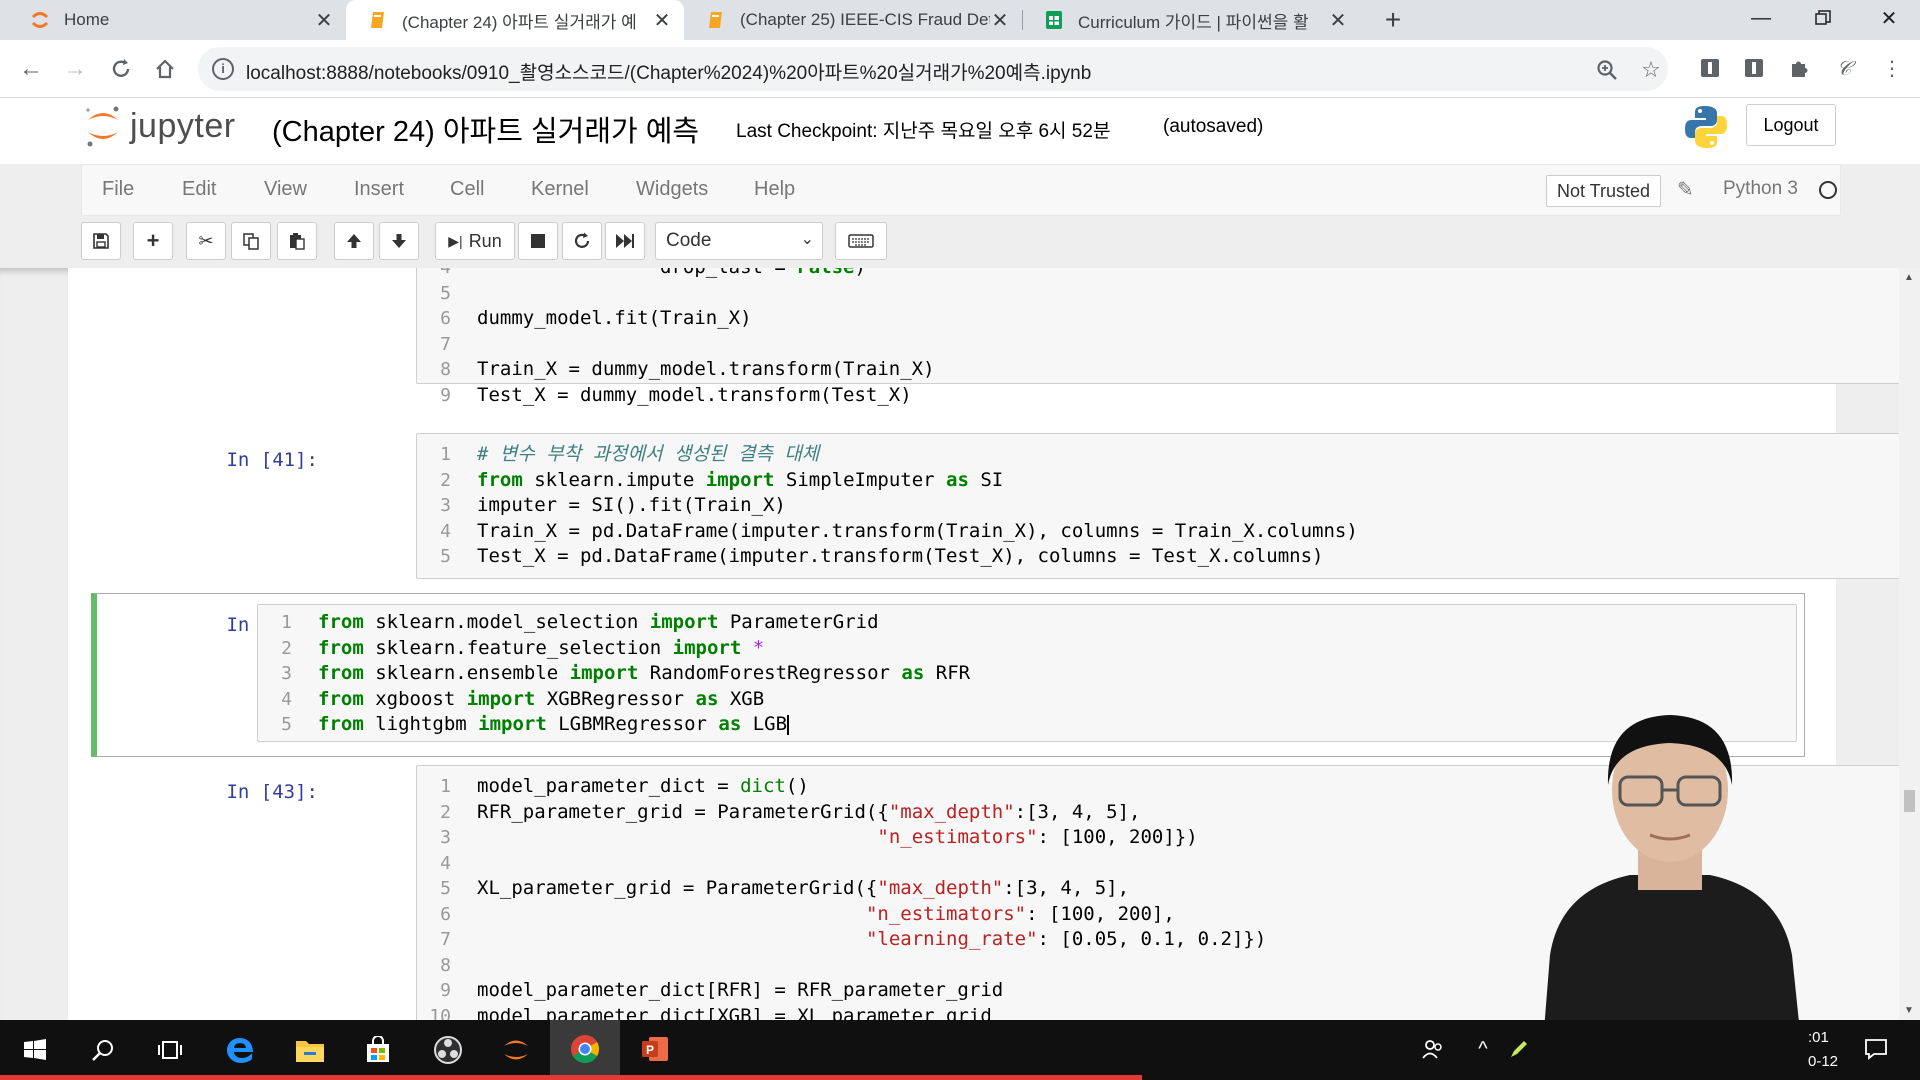 Image resolution: width=1920 pixels, height=1080 pixels. Describe the element at coordinates (774, 189) in the screenshot. I see `menu-help: Help` at that location.